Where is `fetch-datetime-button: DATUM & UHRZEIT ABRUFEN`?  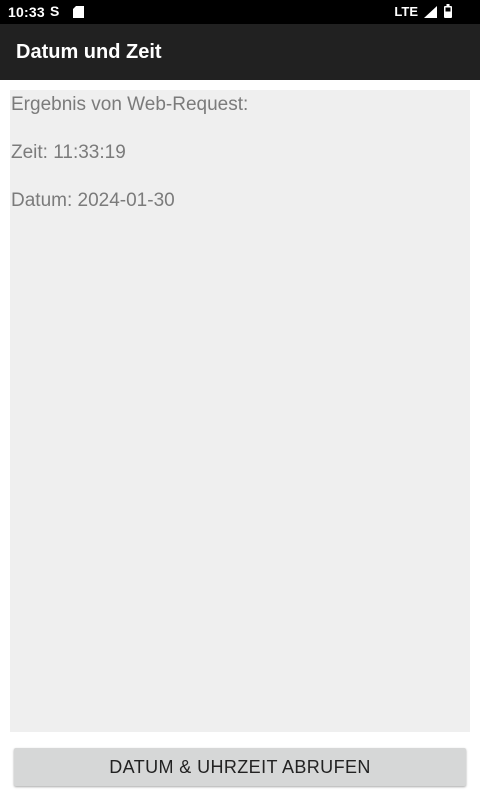
fetch-datetime-button: DATUM & UHRZEIT ABRUFEN is located at coordinates (240, 767).